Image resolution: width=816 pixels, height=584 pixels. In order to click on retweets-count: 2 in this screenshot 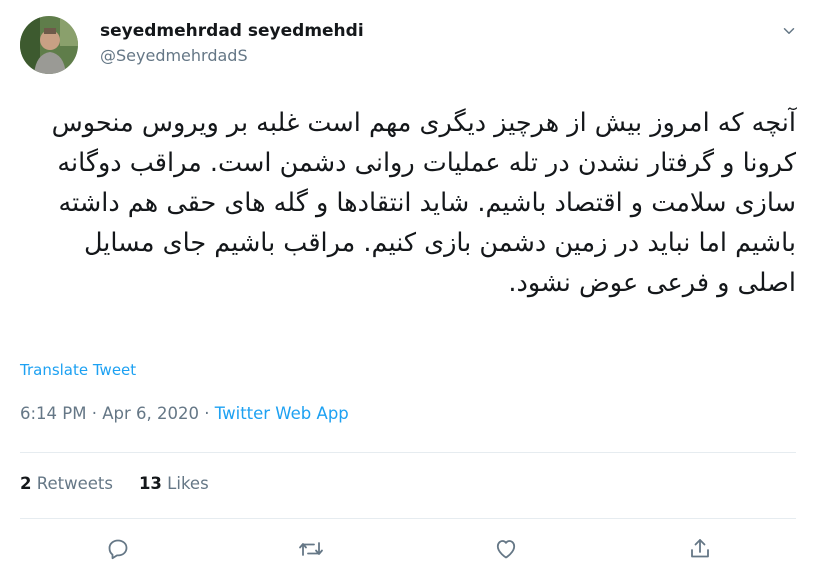, I will do `click(26, 483)`.